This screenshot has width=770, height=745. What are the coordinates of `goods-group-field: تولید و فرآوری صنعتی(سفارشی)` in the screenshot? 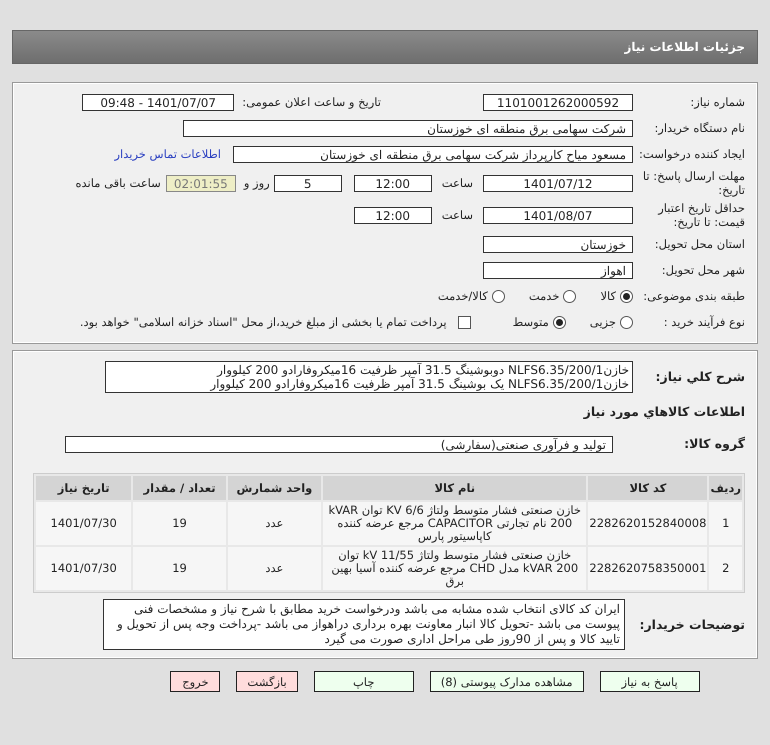 It's located at (339, 444).